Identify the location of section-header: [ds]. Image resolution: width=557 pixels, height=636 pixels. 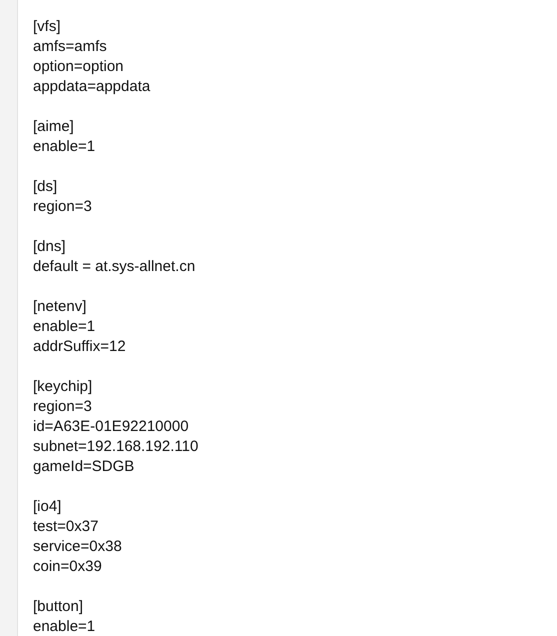
(45, 187).